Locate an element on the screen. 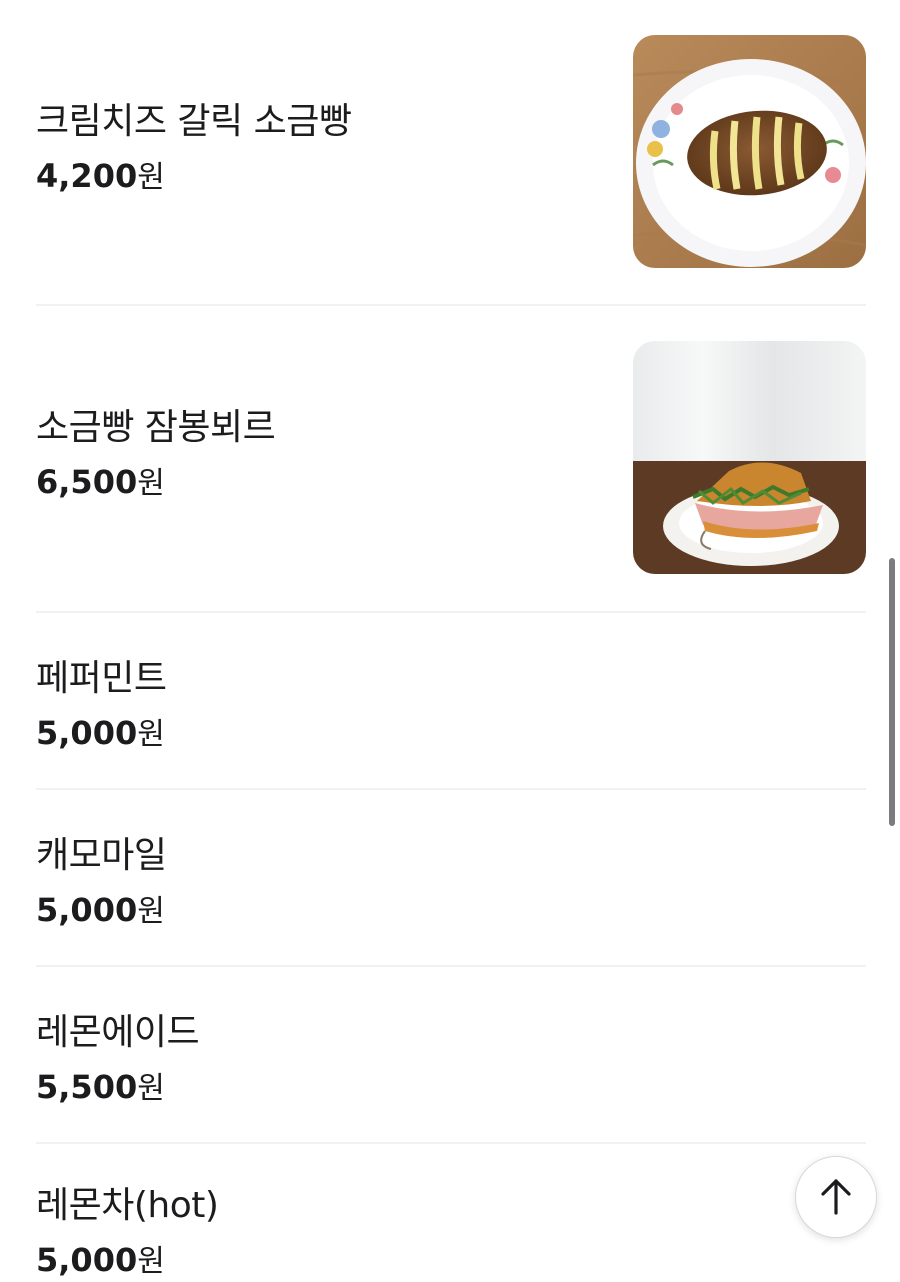 The width and height of the screenshot is (900, 1282). menu-item: 캐모마일 5,000원 is located at coordinates (451, 878).